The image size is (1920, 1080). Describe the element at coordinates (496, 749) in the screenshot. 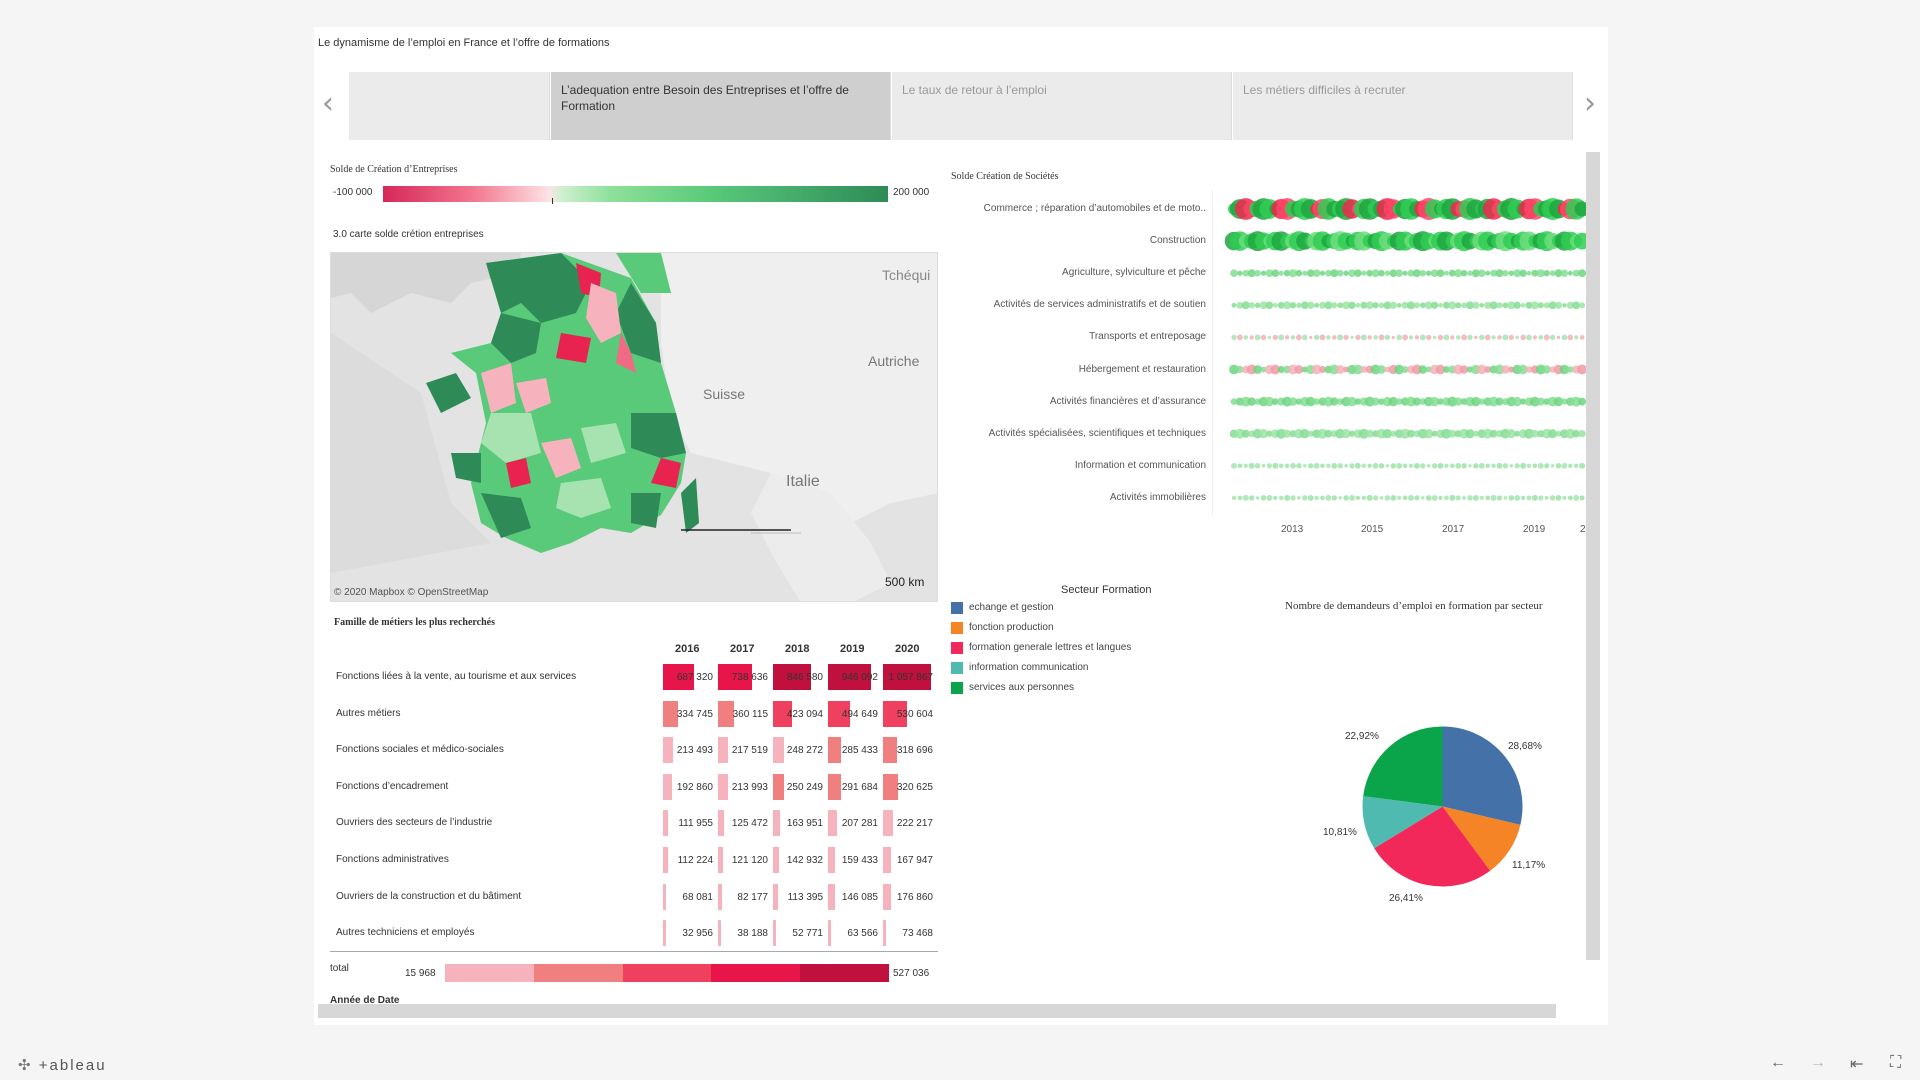

I see `jobs-row-label: Fonctions sociales et médico-sociales` at that location.